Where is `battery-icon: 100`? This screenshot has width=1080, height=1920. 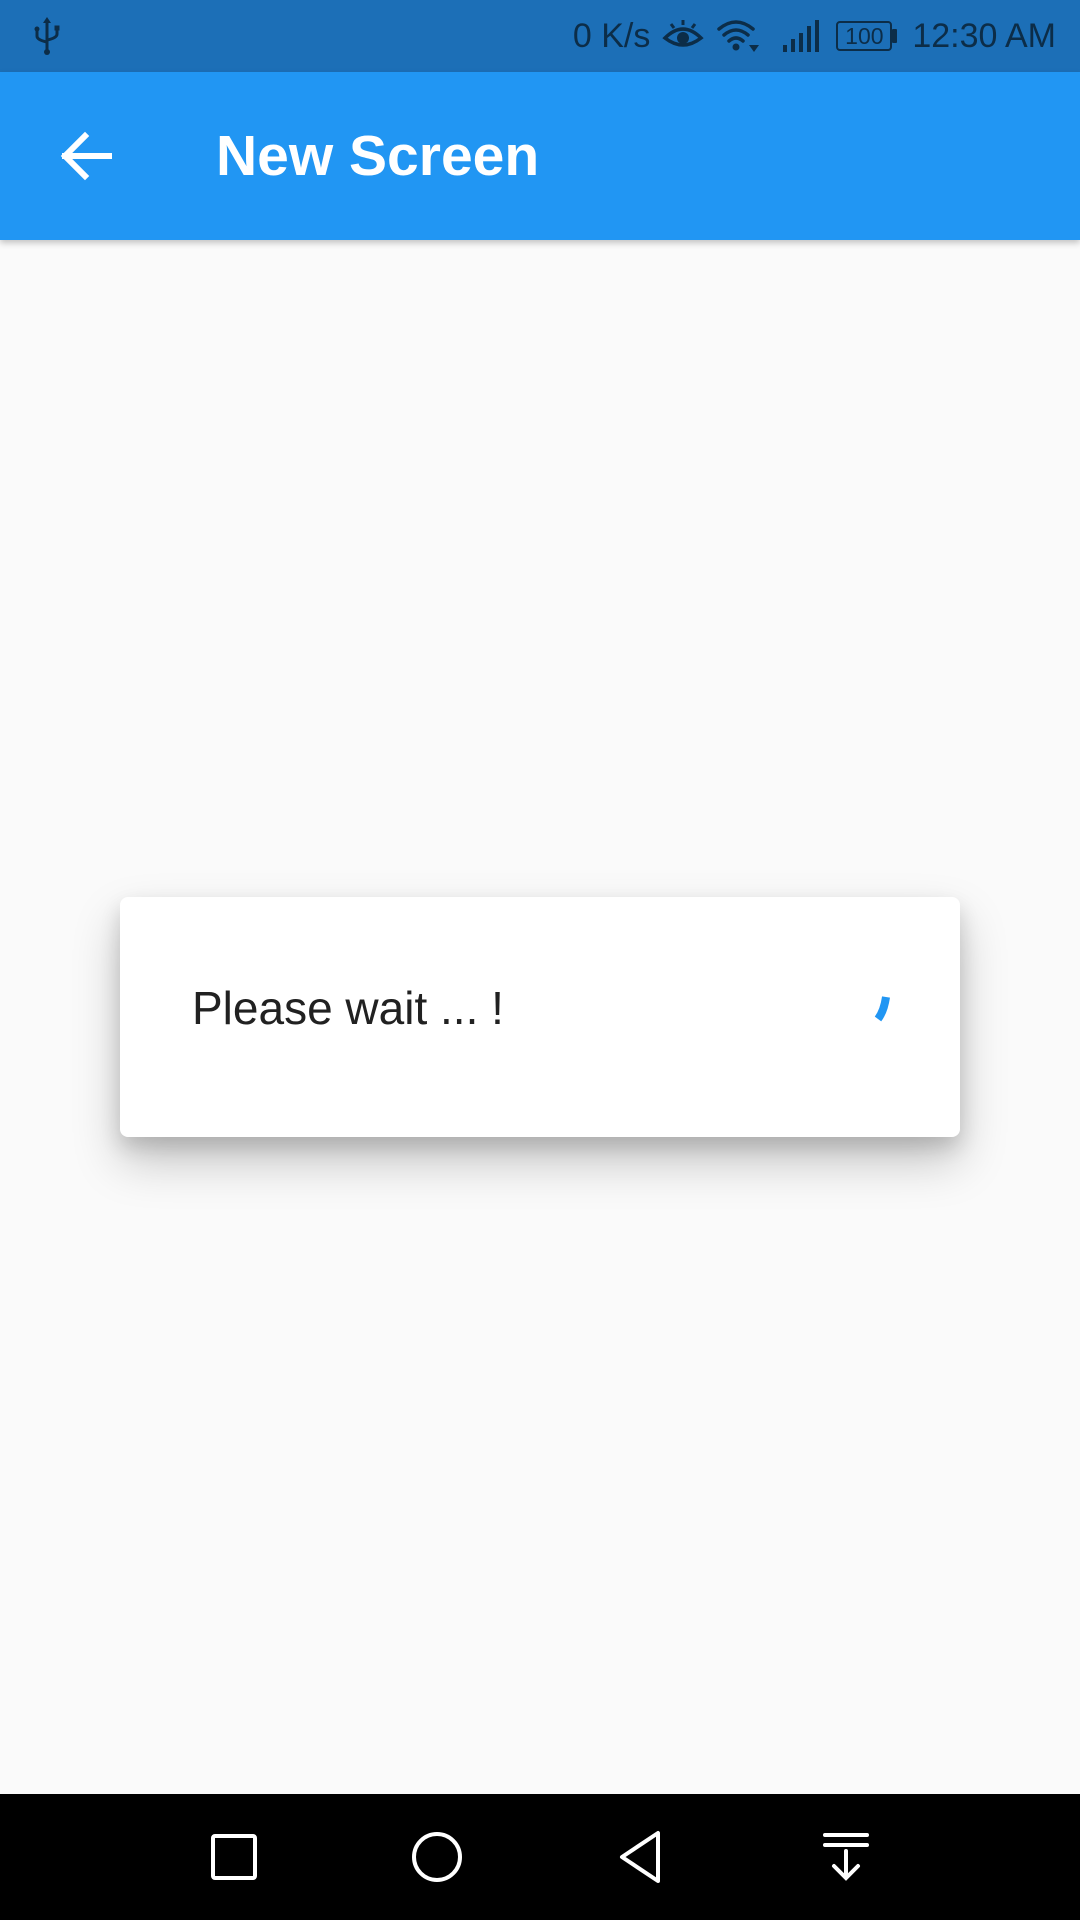
battery-icon: 100 is located at coordinates (867, 36).